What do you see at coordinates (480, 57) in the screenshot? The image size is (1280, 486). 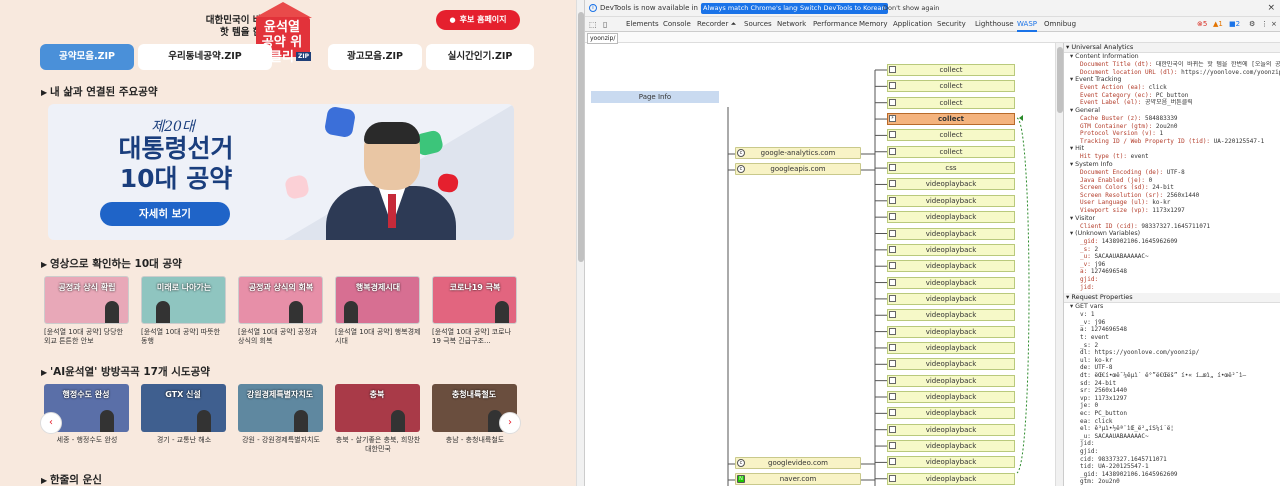 I see `tab-popular-zip: 실시간인기.ZIP` at bounding box center [480, 57].